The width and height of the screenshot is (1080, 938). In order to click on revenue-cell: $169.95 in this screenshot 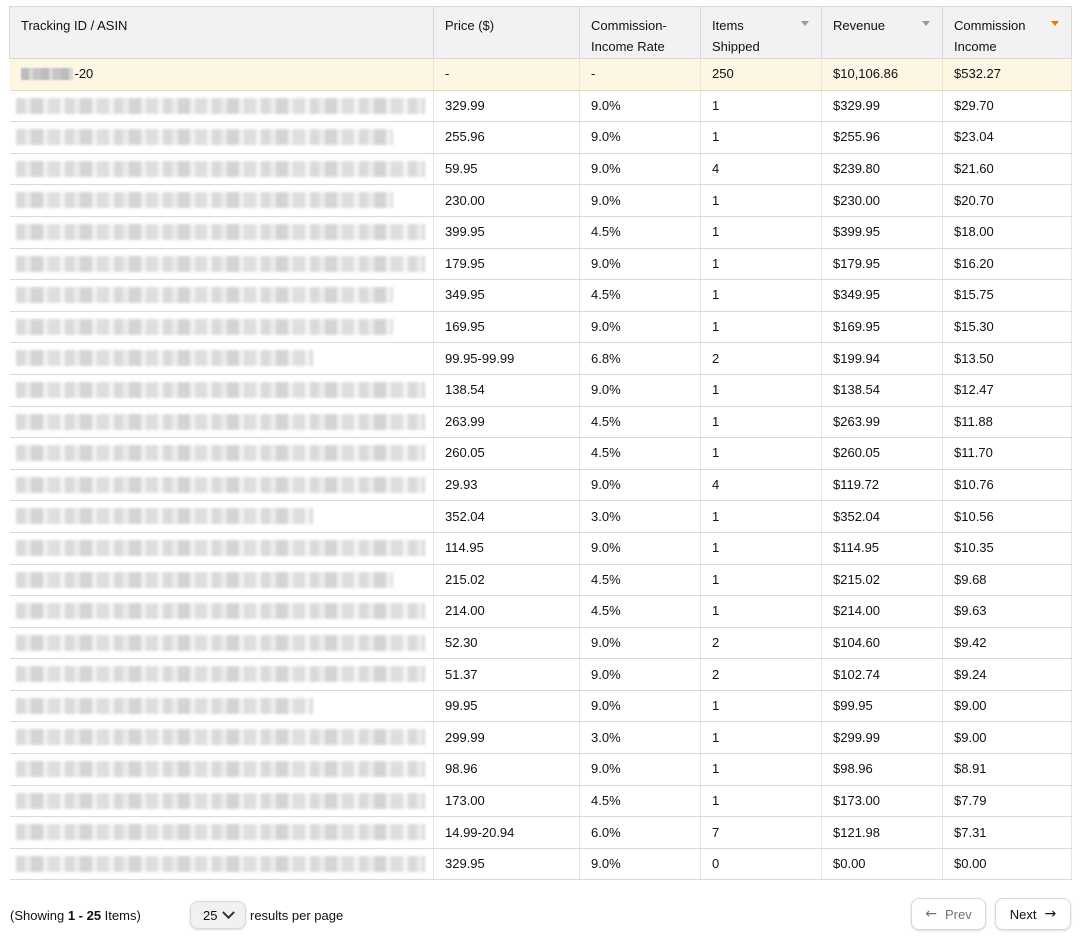, I will do `click(882, 327)`.